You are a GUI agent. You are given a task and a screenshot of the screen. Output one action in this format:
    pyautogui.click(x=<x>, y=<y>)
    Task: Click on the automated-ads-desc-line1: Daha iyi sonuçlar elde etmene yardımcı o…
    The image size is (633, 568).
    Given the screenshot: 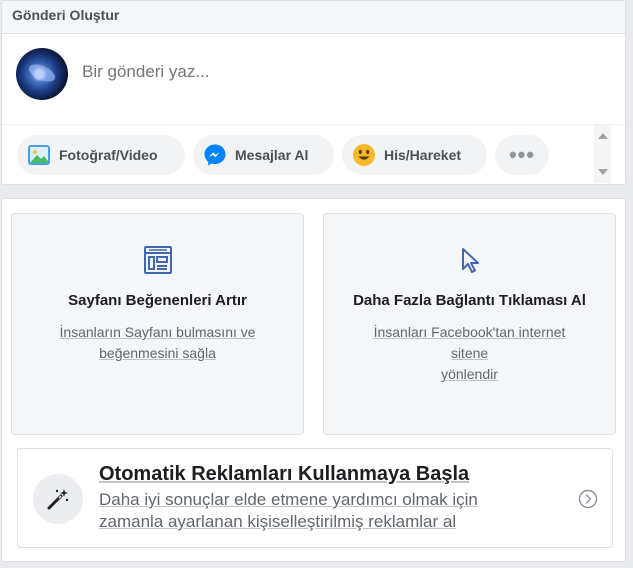 What is the action you would take?
    pyautogui.click(x=288, y=499)
    